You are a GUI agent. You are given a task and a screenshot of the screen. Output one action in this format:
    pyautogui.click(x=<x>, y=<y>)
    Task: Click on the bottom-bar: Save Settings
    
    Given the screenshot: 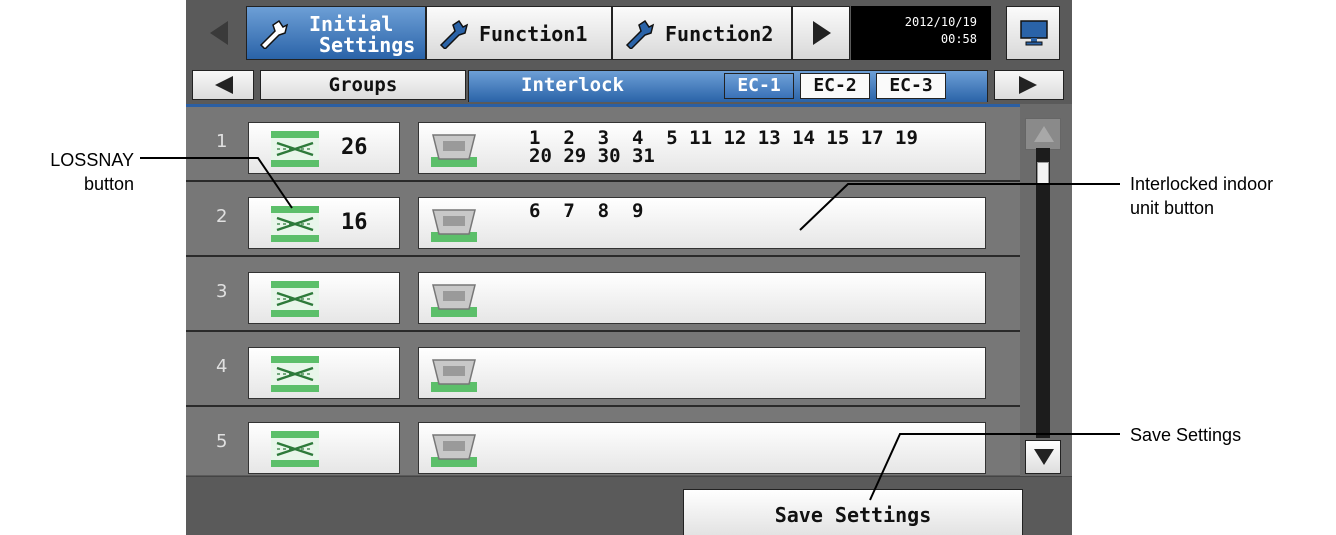 What is the action you would take?
    pyautogui.click(x=629, y=505)
    